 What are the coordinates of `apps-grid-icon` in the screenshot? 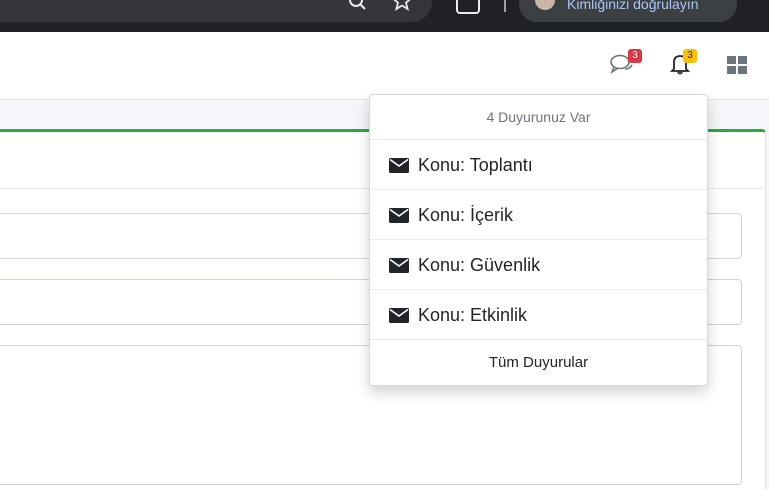 It's located at (737, 65).